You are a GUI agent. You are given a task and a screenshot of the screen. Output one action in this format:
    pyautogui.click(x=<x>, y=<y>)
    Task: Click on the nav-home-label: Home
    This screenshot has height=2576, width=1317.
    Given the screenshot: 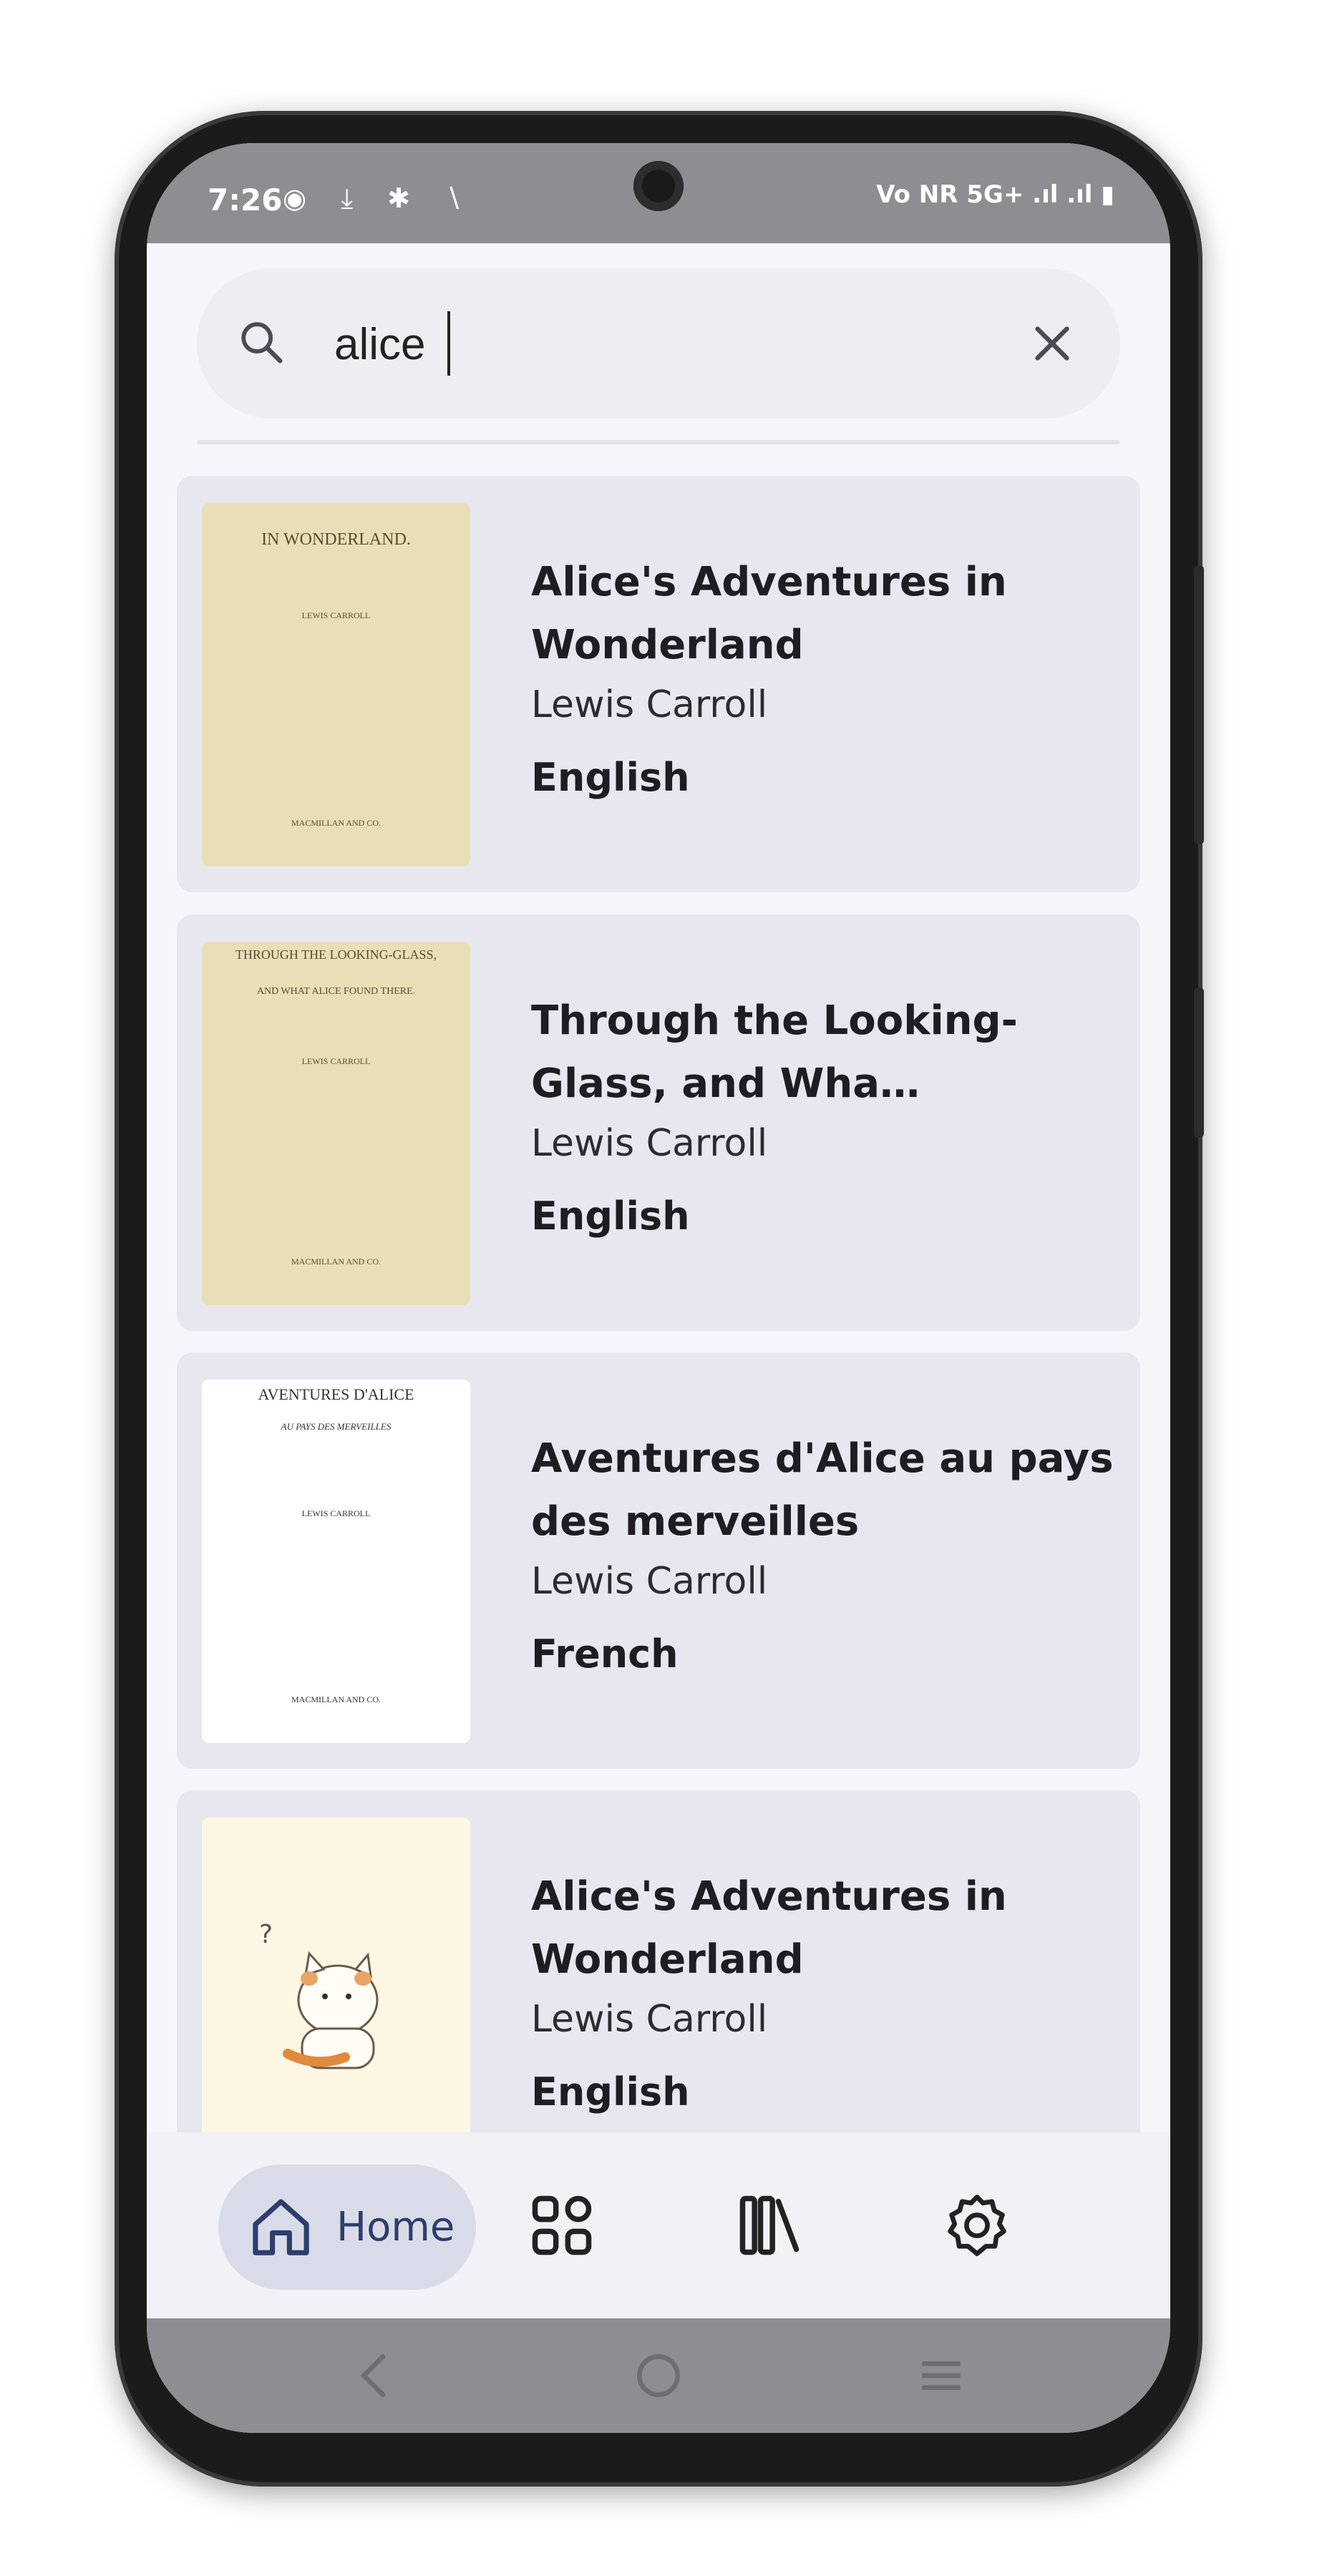 What is the action you would take?
    pyautogui.click(x=395, y=2227)
    